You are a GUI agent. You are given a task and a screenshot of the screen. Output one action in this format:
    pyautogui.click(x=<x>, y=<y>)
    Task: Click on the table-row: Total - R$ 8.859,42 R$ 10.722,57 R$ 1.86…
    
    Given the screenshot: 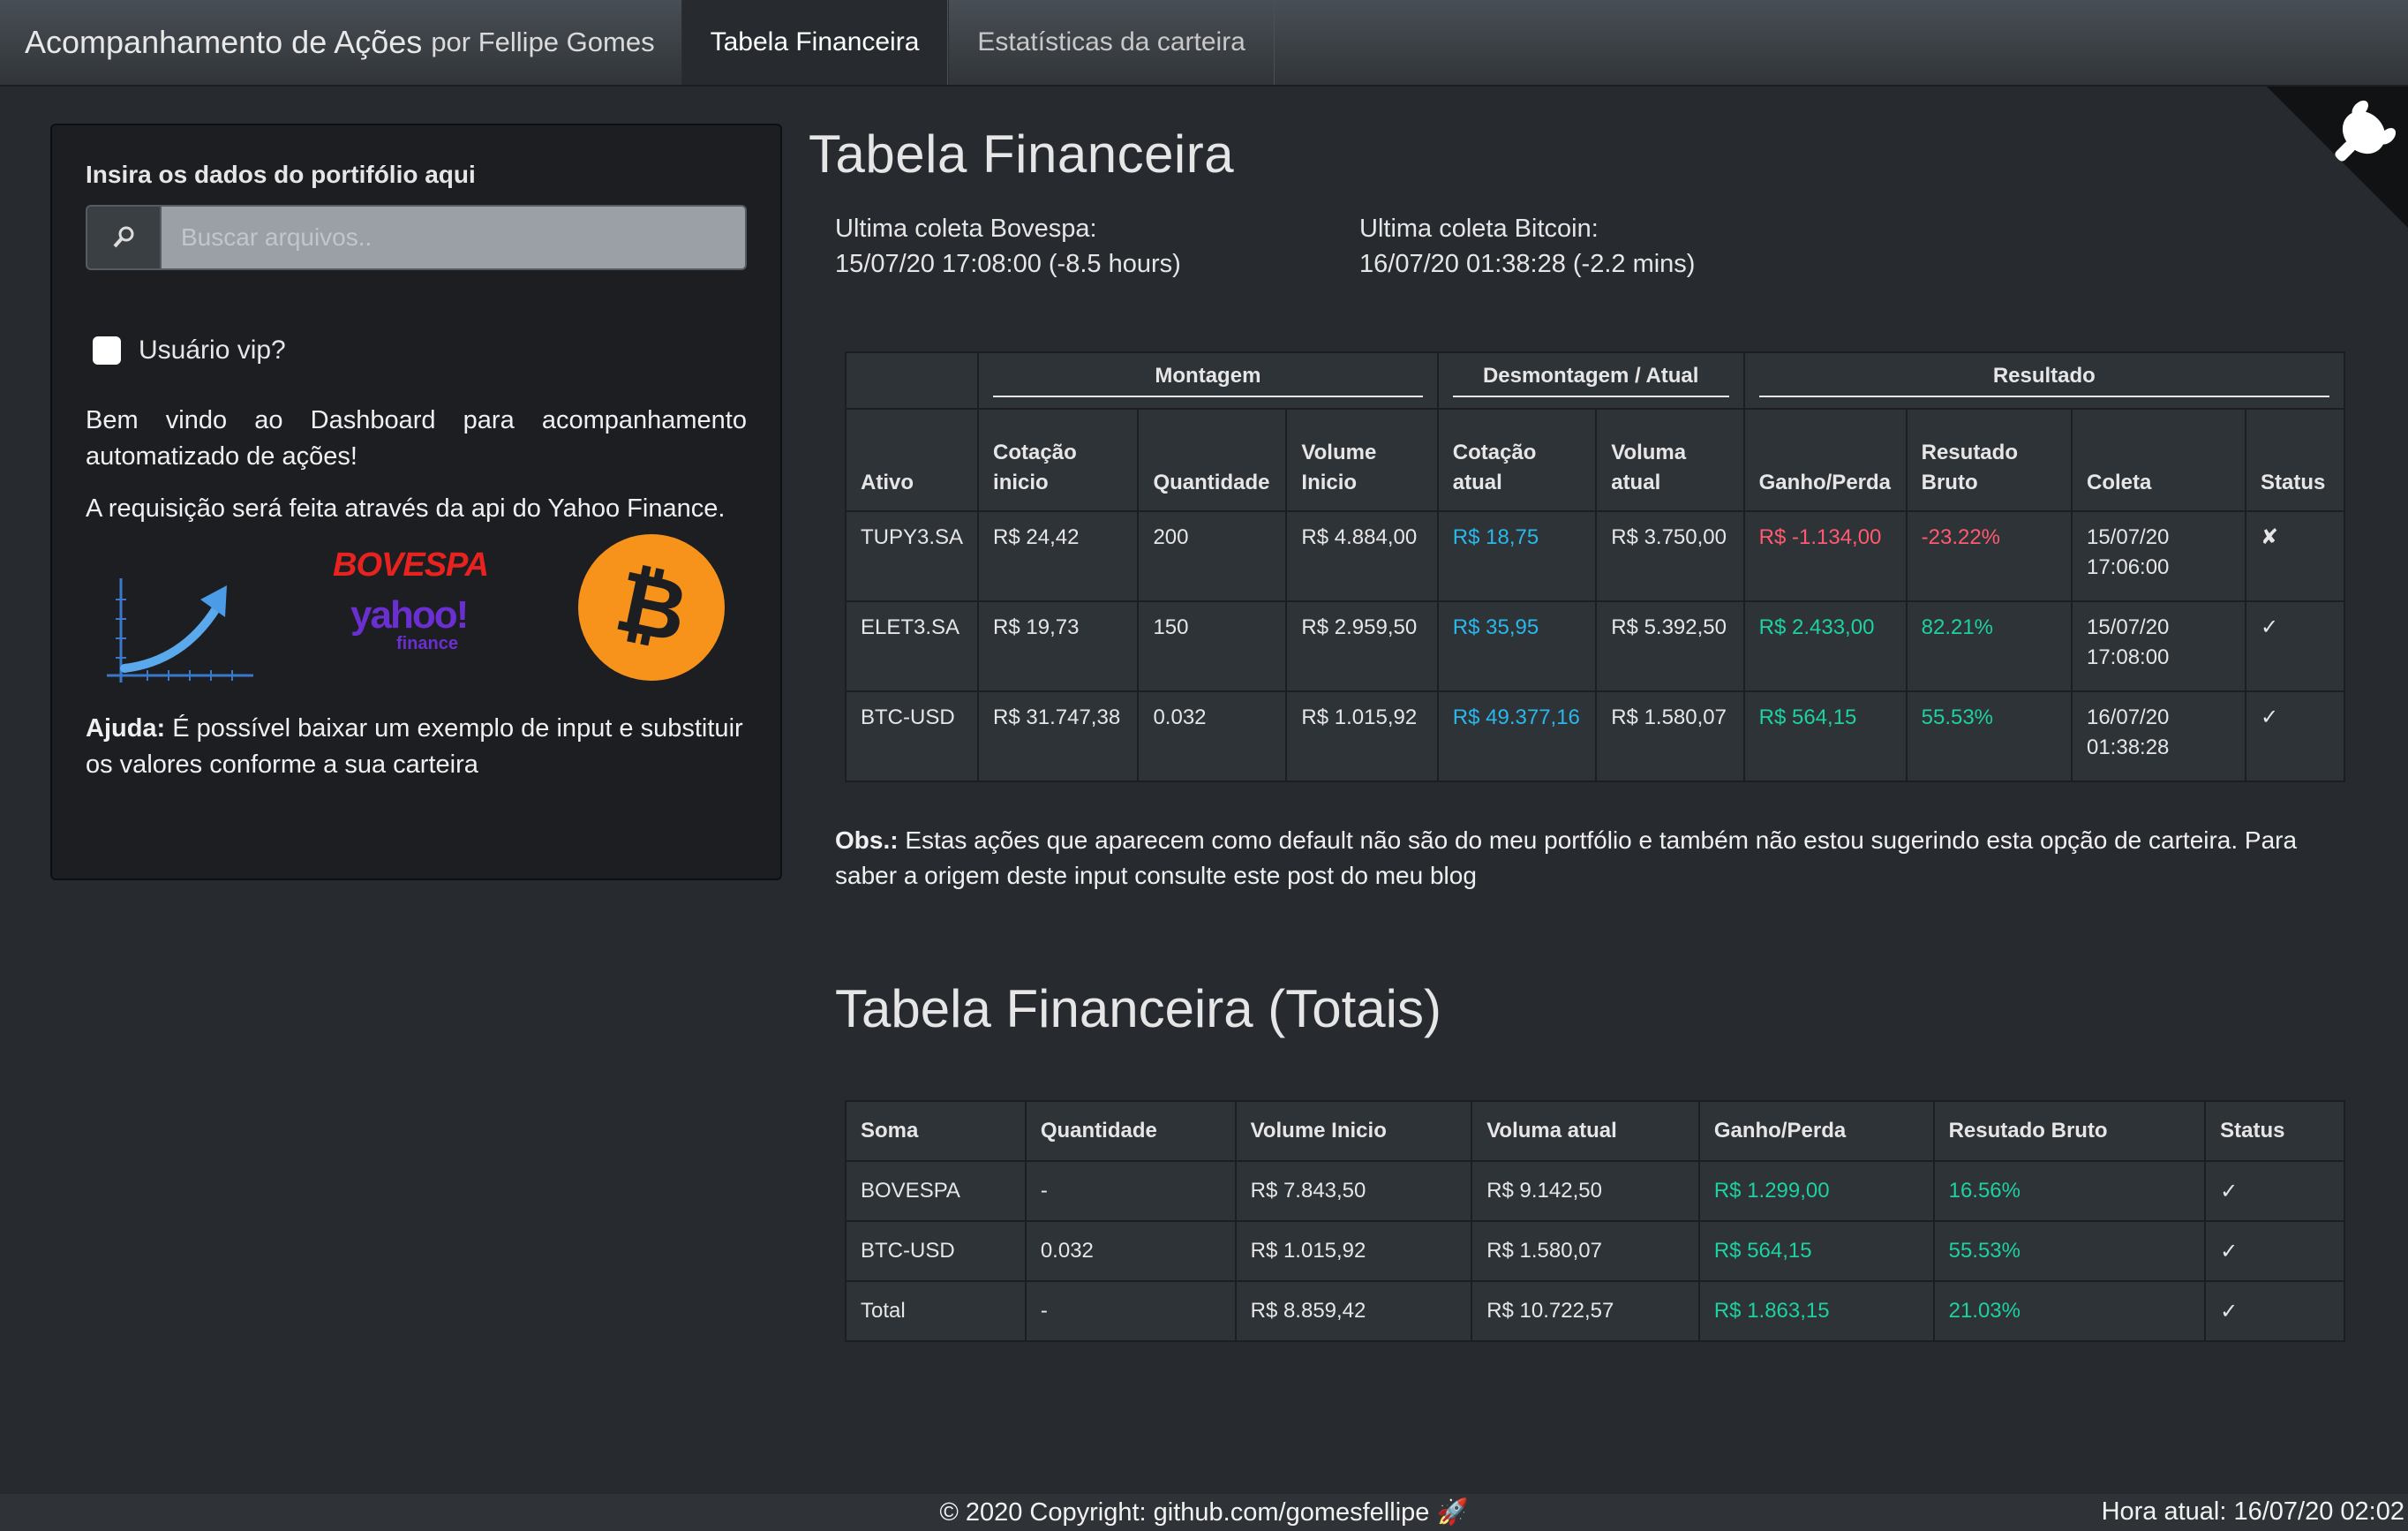 What is the action you would take?
    pyautogui.click(x=1595, y=1311)
    